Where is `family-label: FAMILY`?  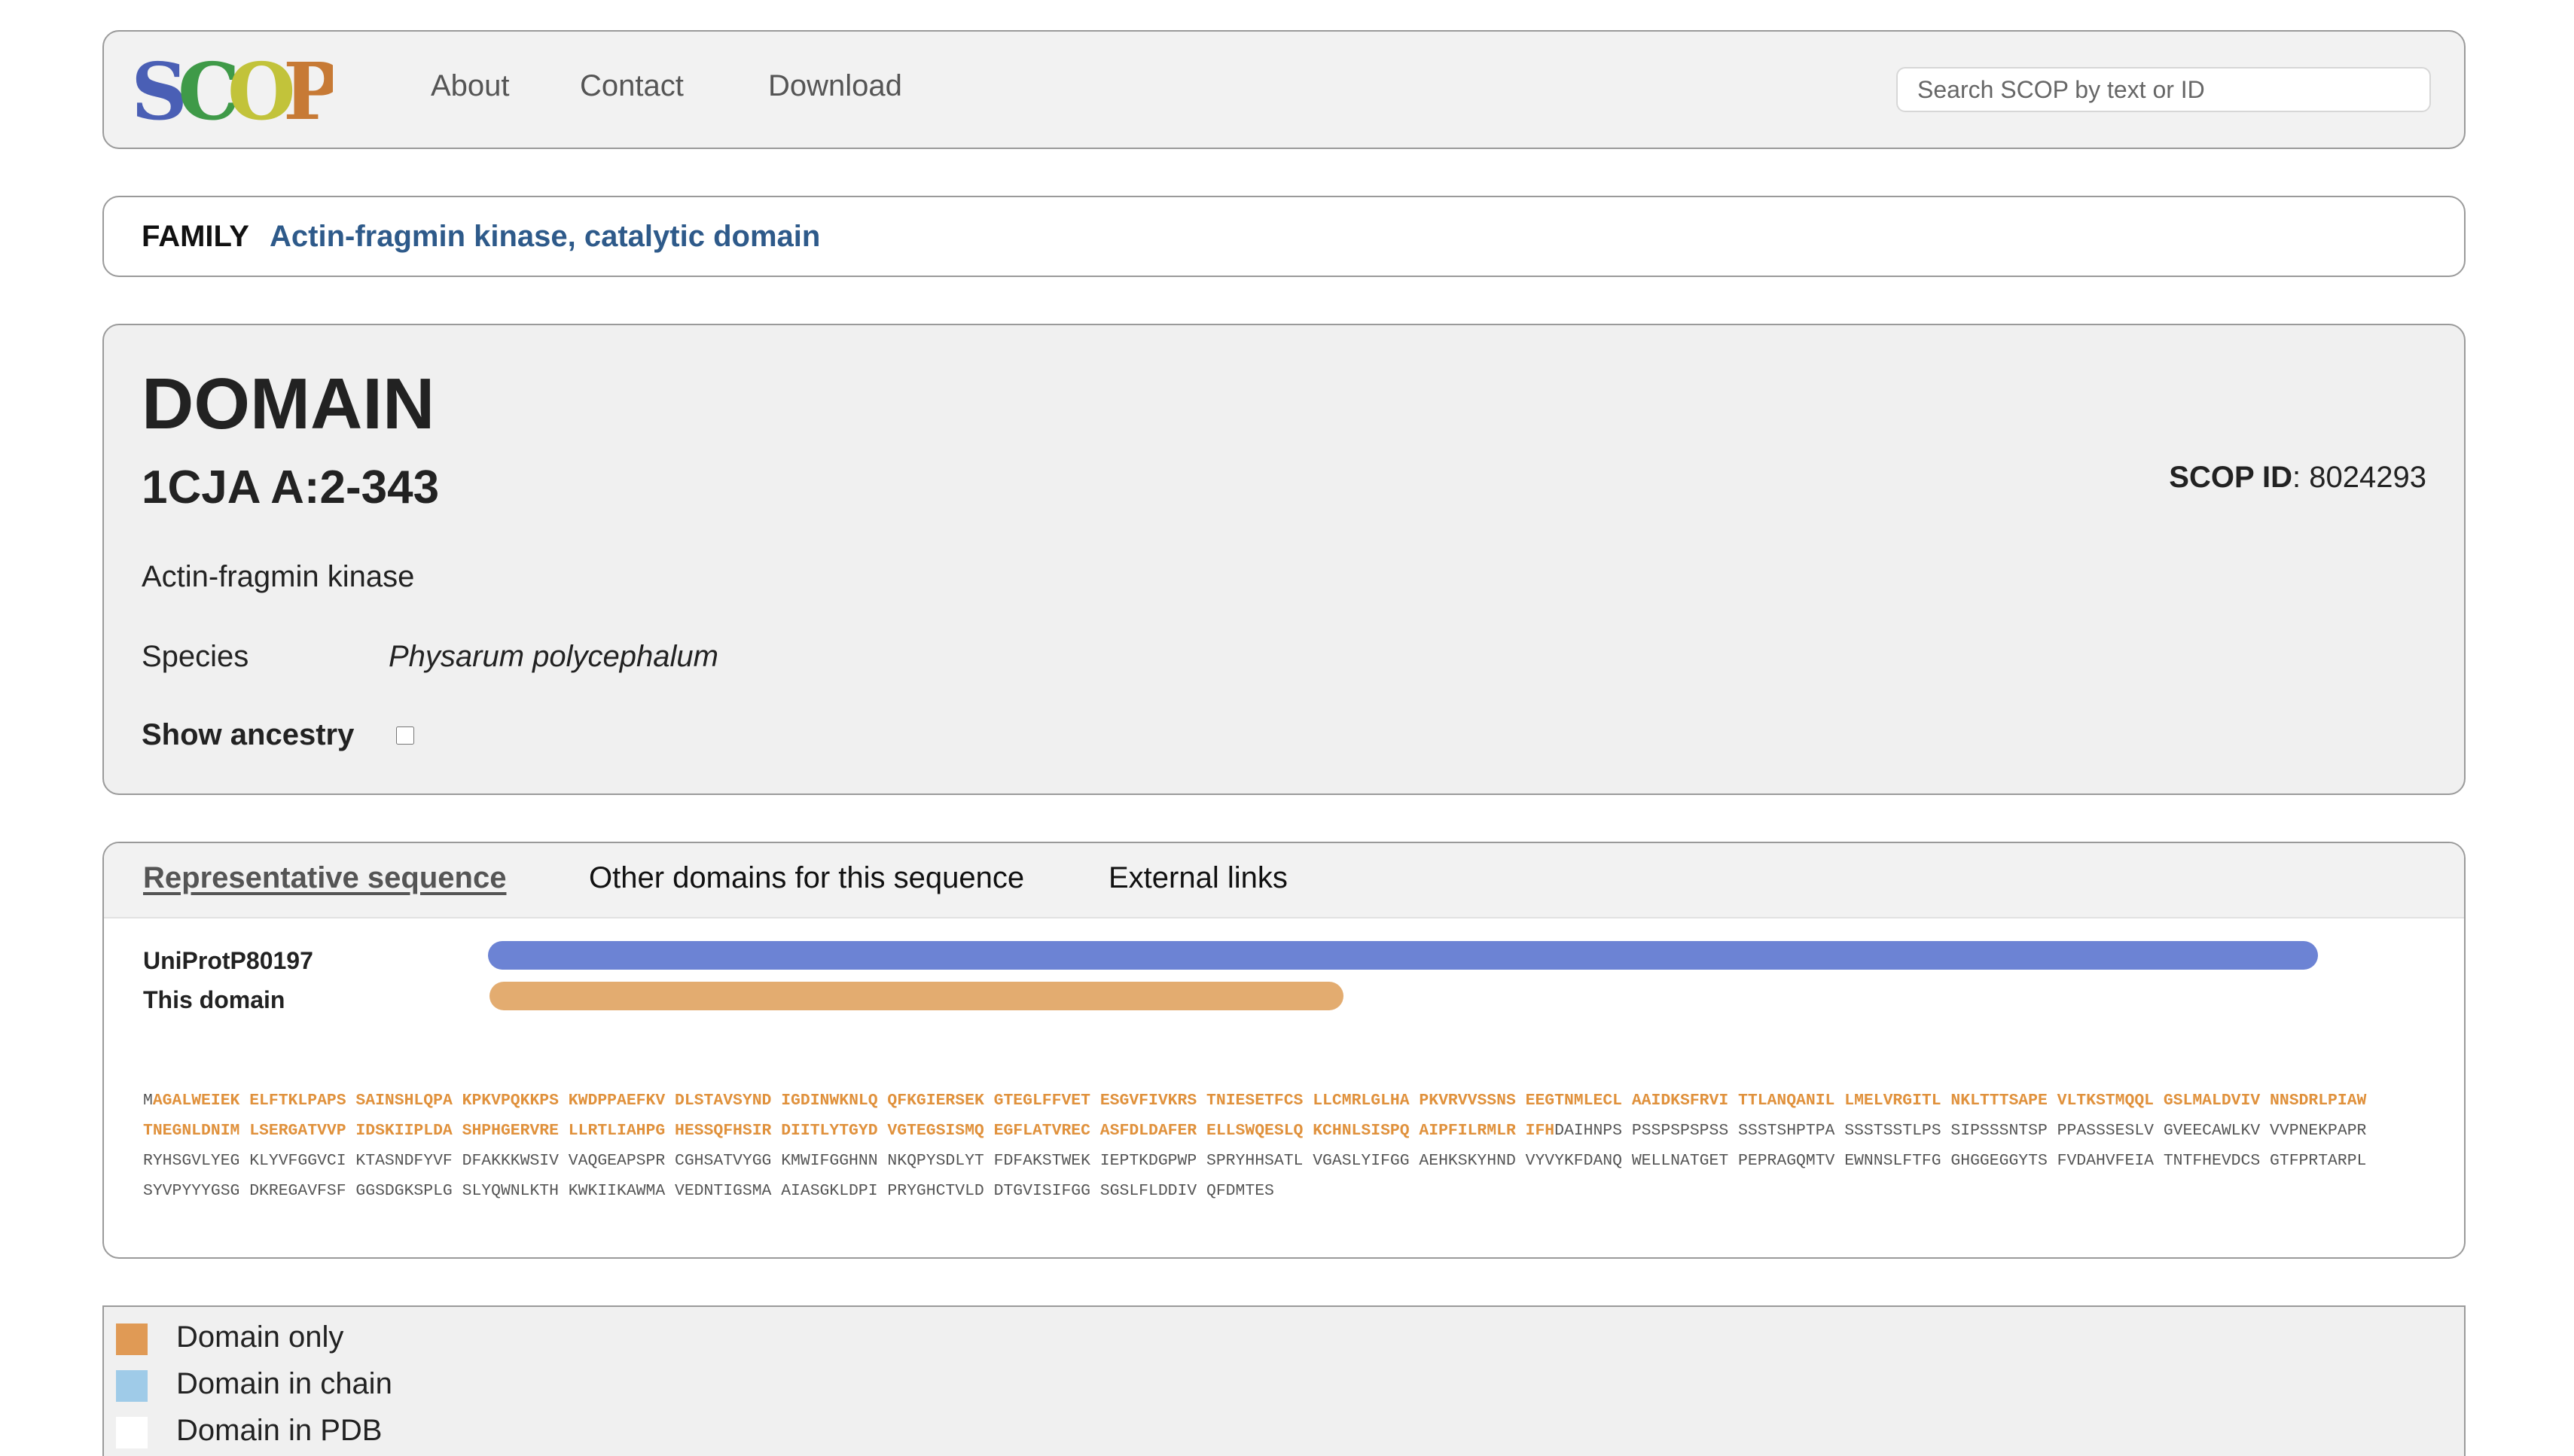 family-label: FAMILY is located at coordinates (196, 236).